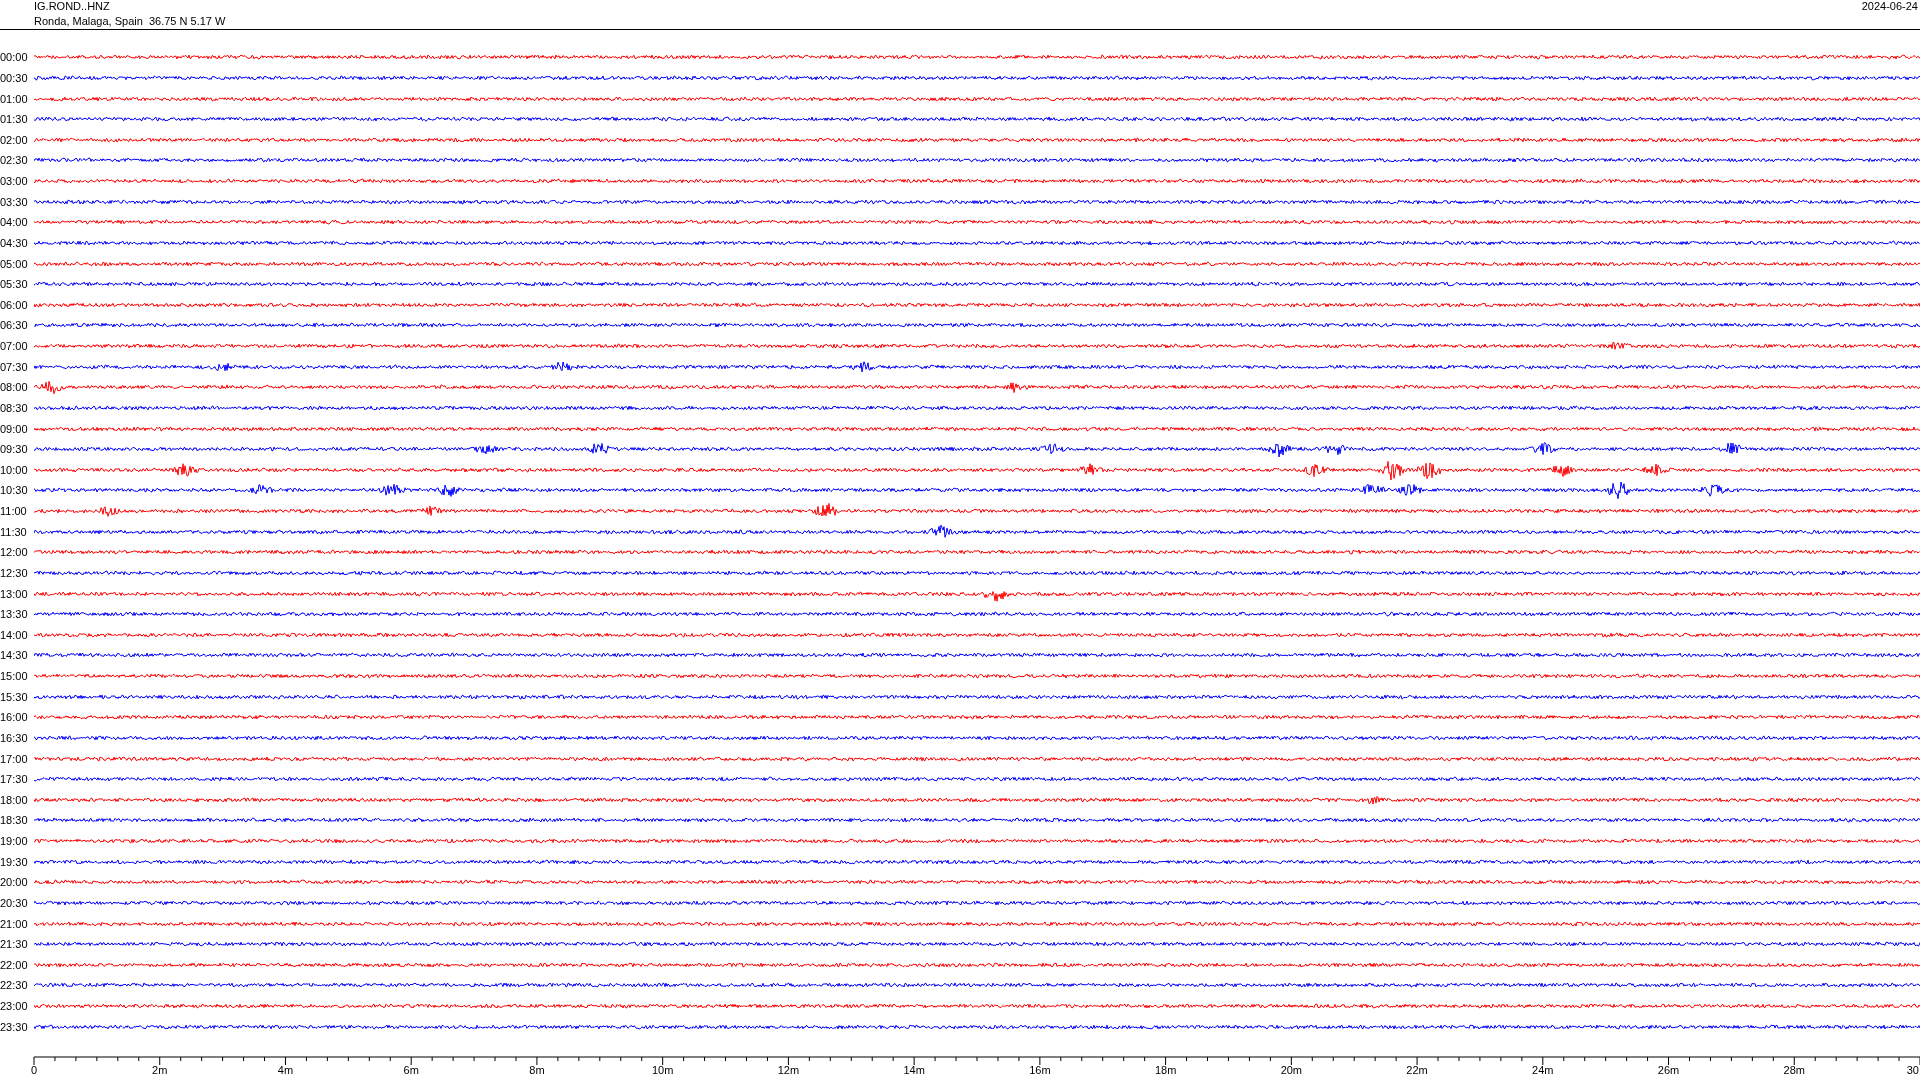  I want to click on time-label: 23:30, so click(14, 1026).